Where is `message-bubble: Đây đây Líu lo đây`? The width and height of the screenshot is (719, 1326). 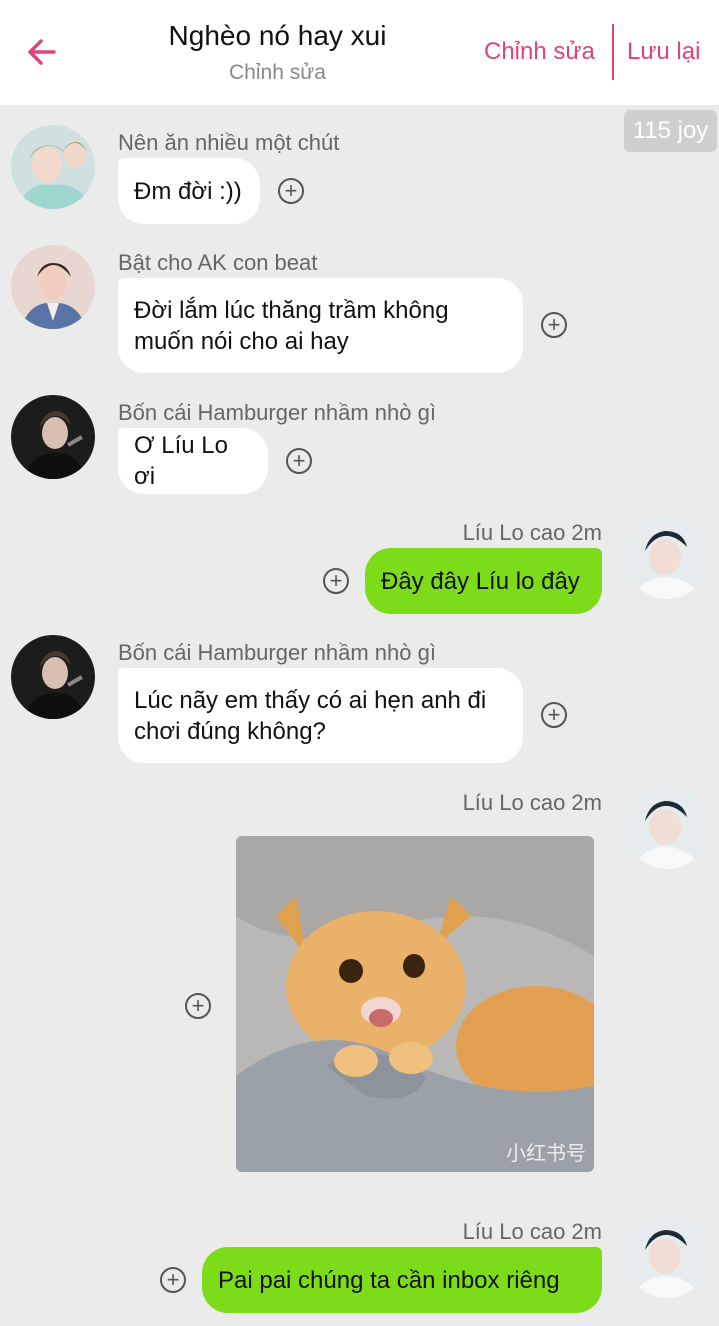 message-bubble: Đây đây Líu lo đây is located at coordinates (483, 581).